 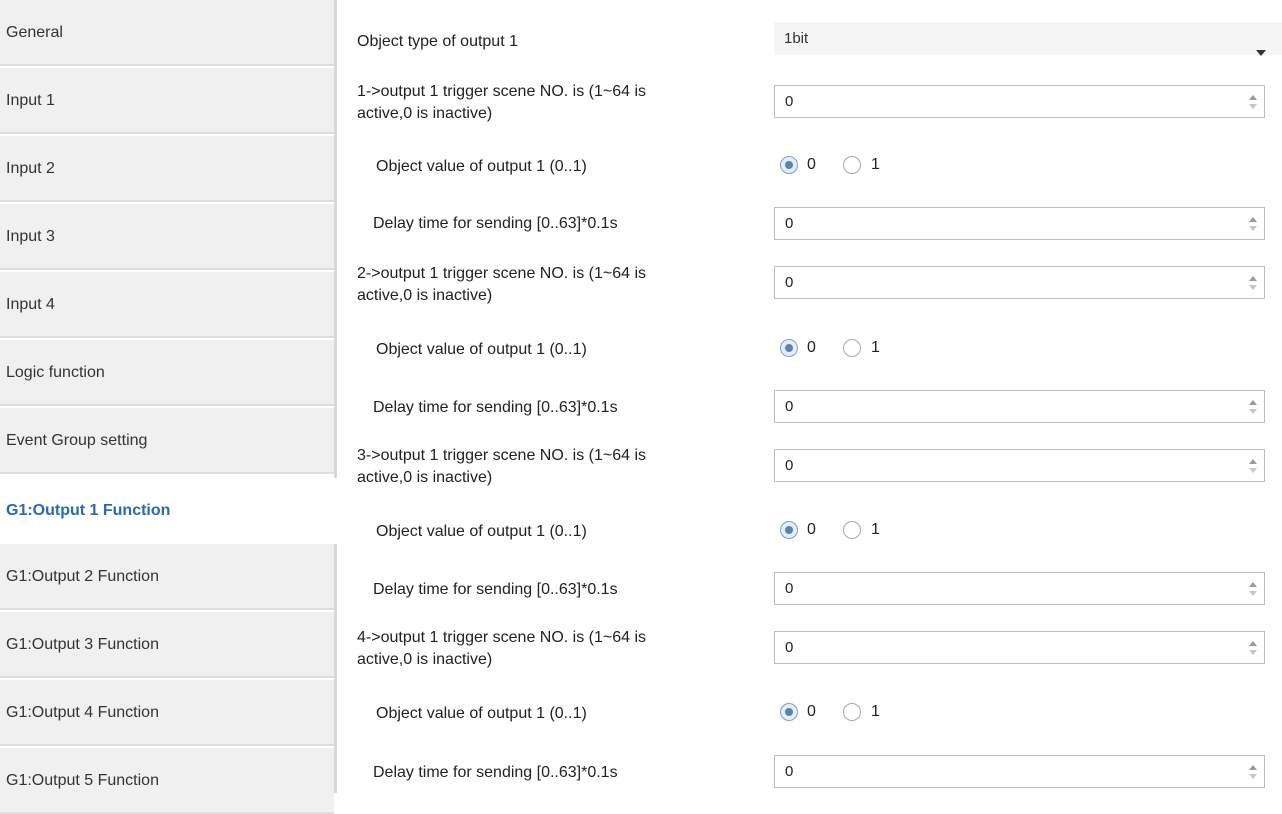 What do you see at coordinates (55, 372) in the screenshot?
I see `sidebar-item-label: Logic function` at bounding box center [55, 372].